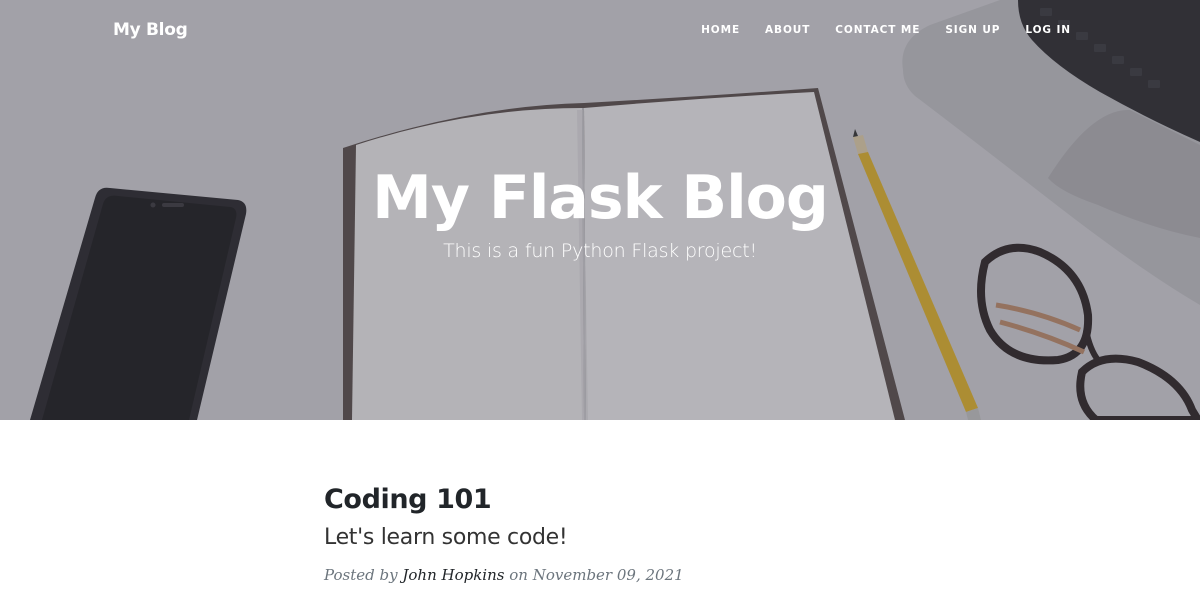  What do you see at coordinates (600, 198) in the screenshot?
I see `site-title: My Flask Blog` at bounding box center [600, 198].